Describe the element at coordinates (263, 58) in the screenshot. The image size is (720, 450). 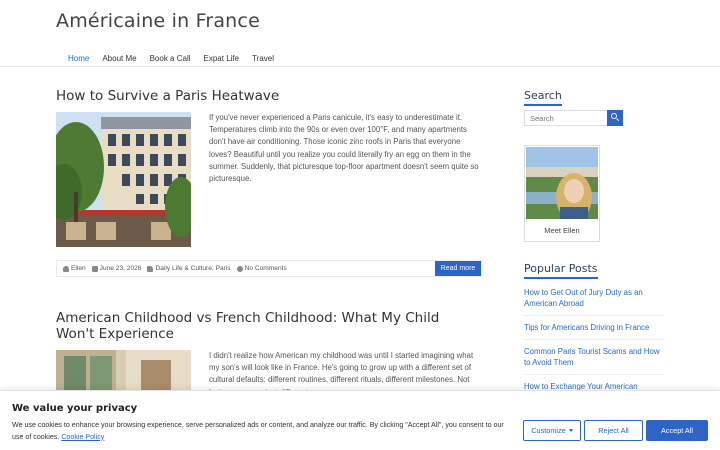
I see `nav-item-travel: Travel` at that location.